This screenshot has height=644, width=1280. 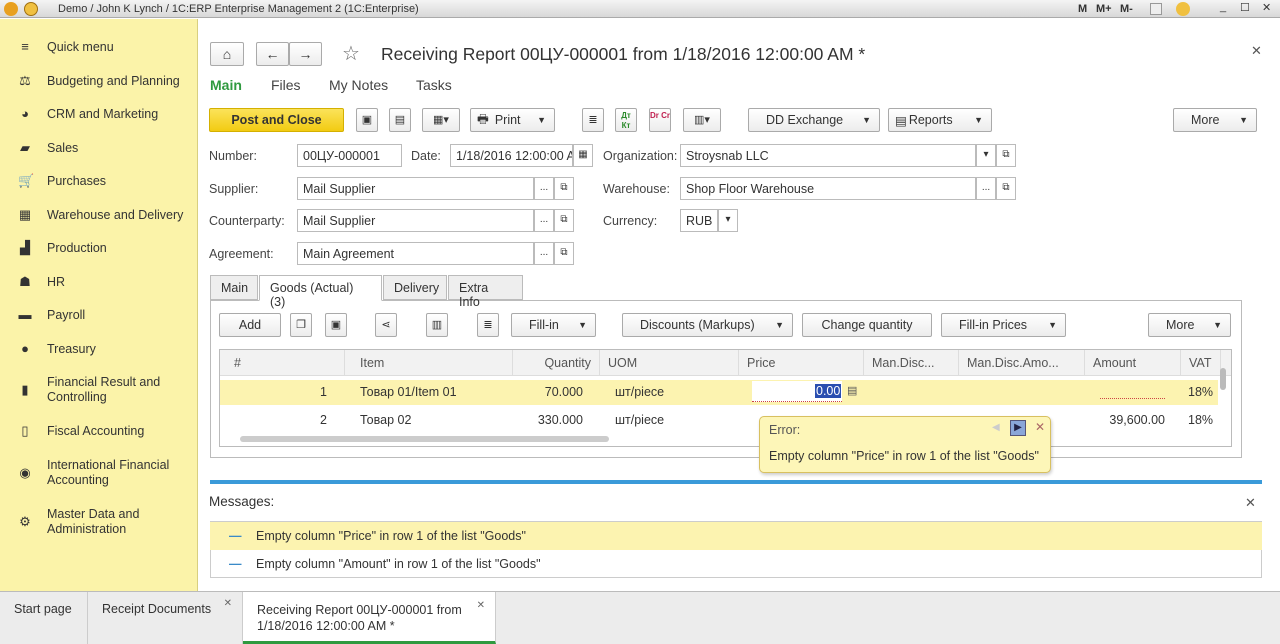 What do you see at coordinates (1223, 7) in the screenshot?
I see `minimize-icon: _` at bounding box center [1223, 7].